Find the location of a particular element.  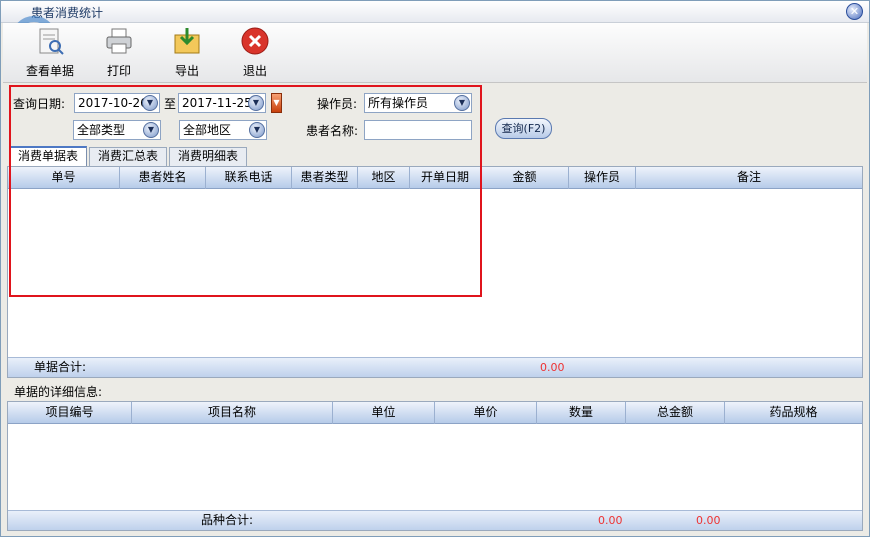

tab-details: 消费明细表 is located at coordinates (208, 156).